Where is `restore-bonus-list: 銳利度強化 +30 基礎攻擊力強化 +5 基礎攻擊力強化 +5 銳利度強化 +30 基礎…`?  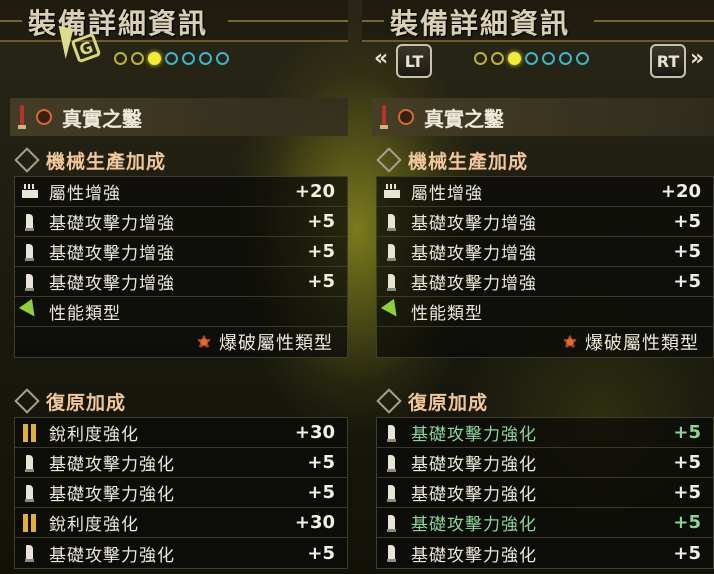
restore-bonus-list: 銳利度強化 +30 基礎攻擊力強化 +5 基礎攻擊力強化 +5 銳利度強化 +30 基礎… is located at coordinates (181, 493).